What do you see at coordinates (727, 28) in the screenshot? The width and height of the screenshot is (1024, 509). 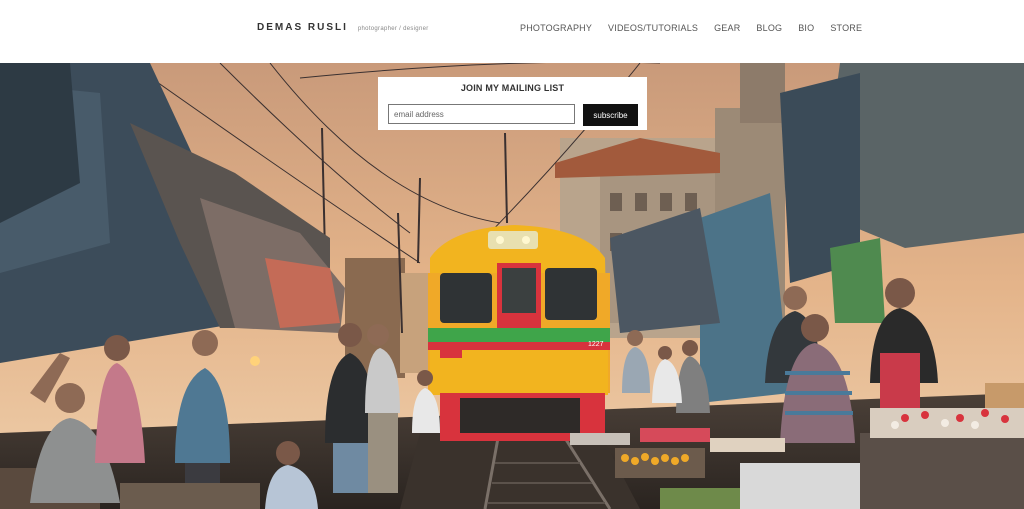 I see `nav-gear: GEAR` at bounding box center [727, 28].